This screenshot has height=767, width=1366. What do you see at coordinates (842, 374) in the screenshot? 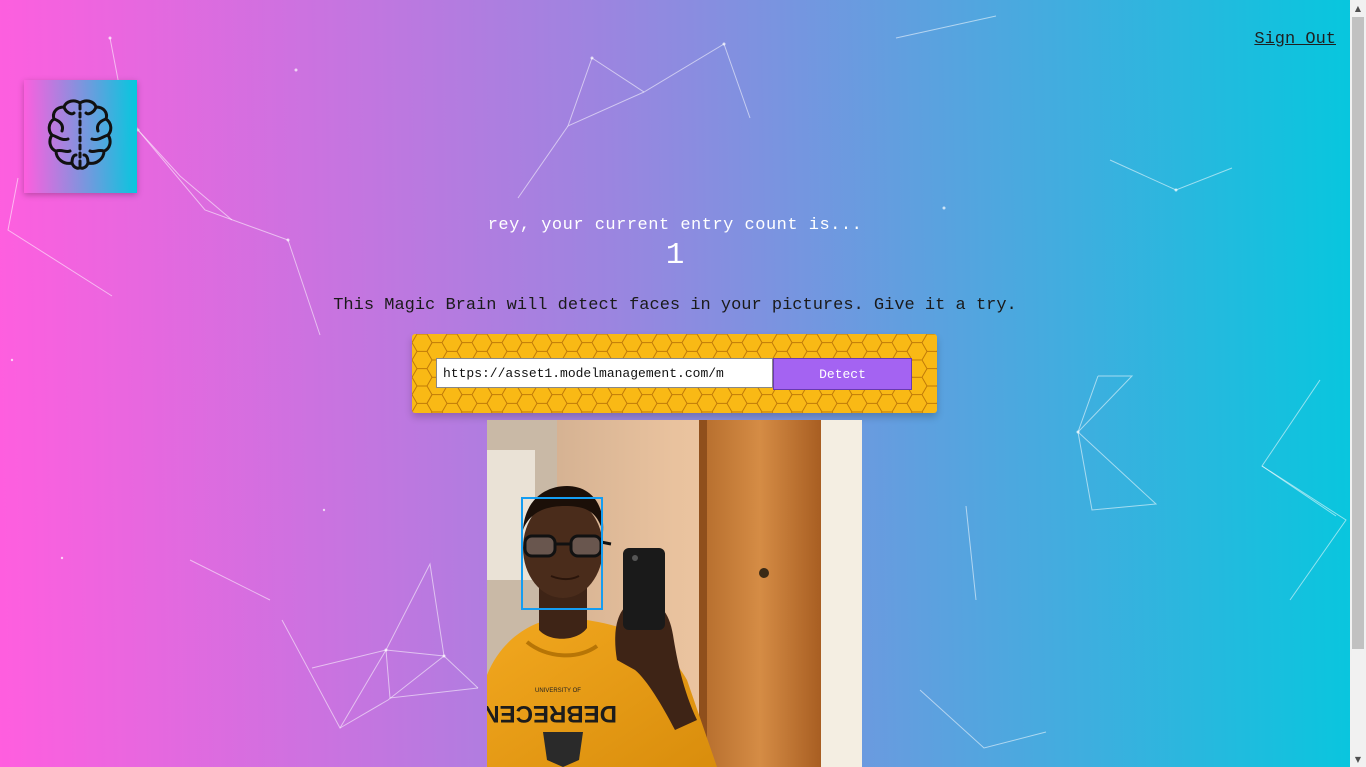
I see `detect-button: Detect` at bounding box center [842, 374].